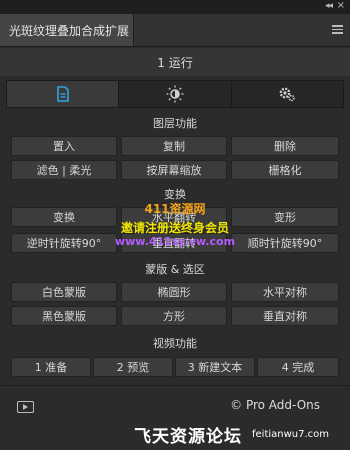  What do you see at coordinates (64, 316) in the screenshot?
I see `black-mask-button: 黑色蒙版` at bounding box center [64, 316].